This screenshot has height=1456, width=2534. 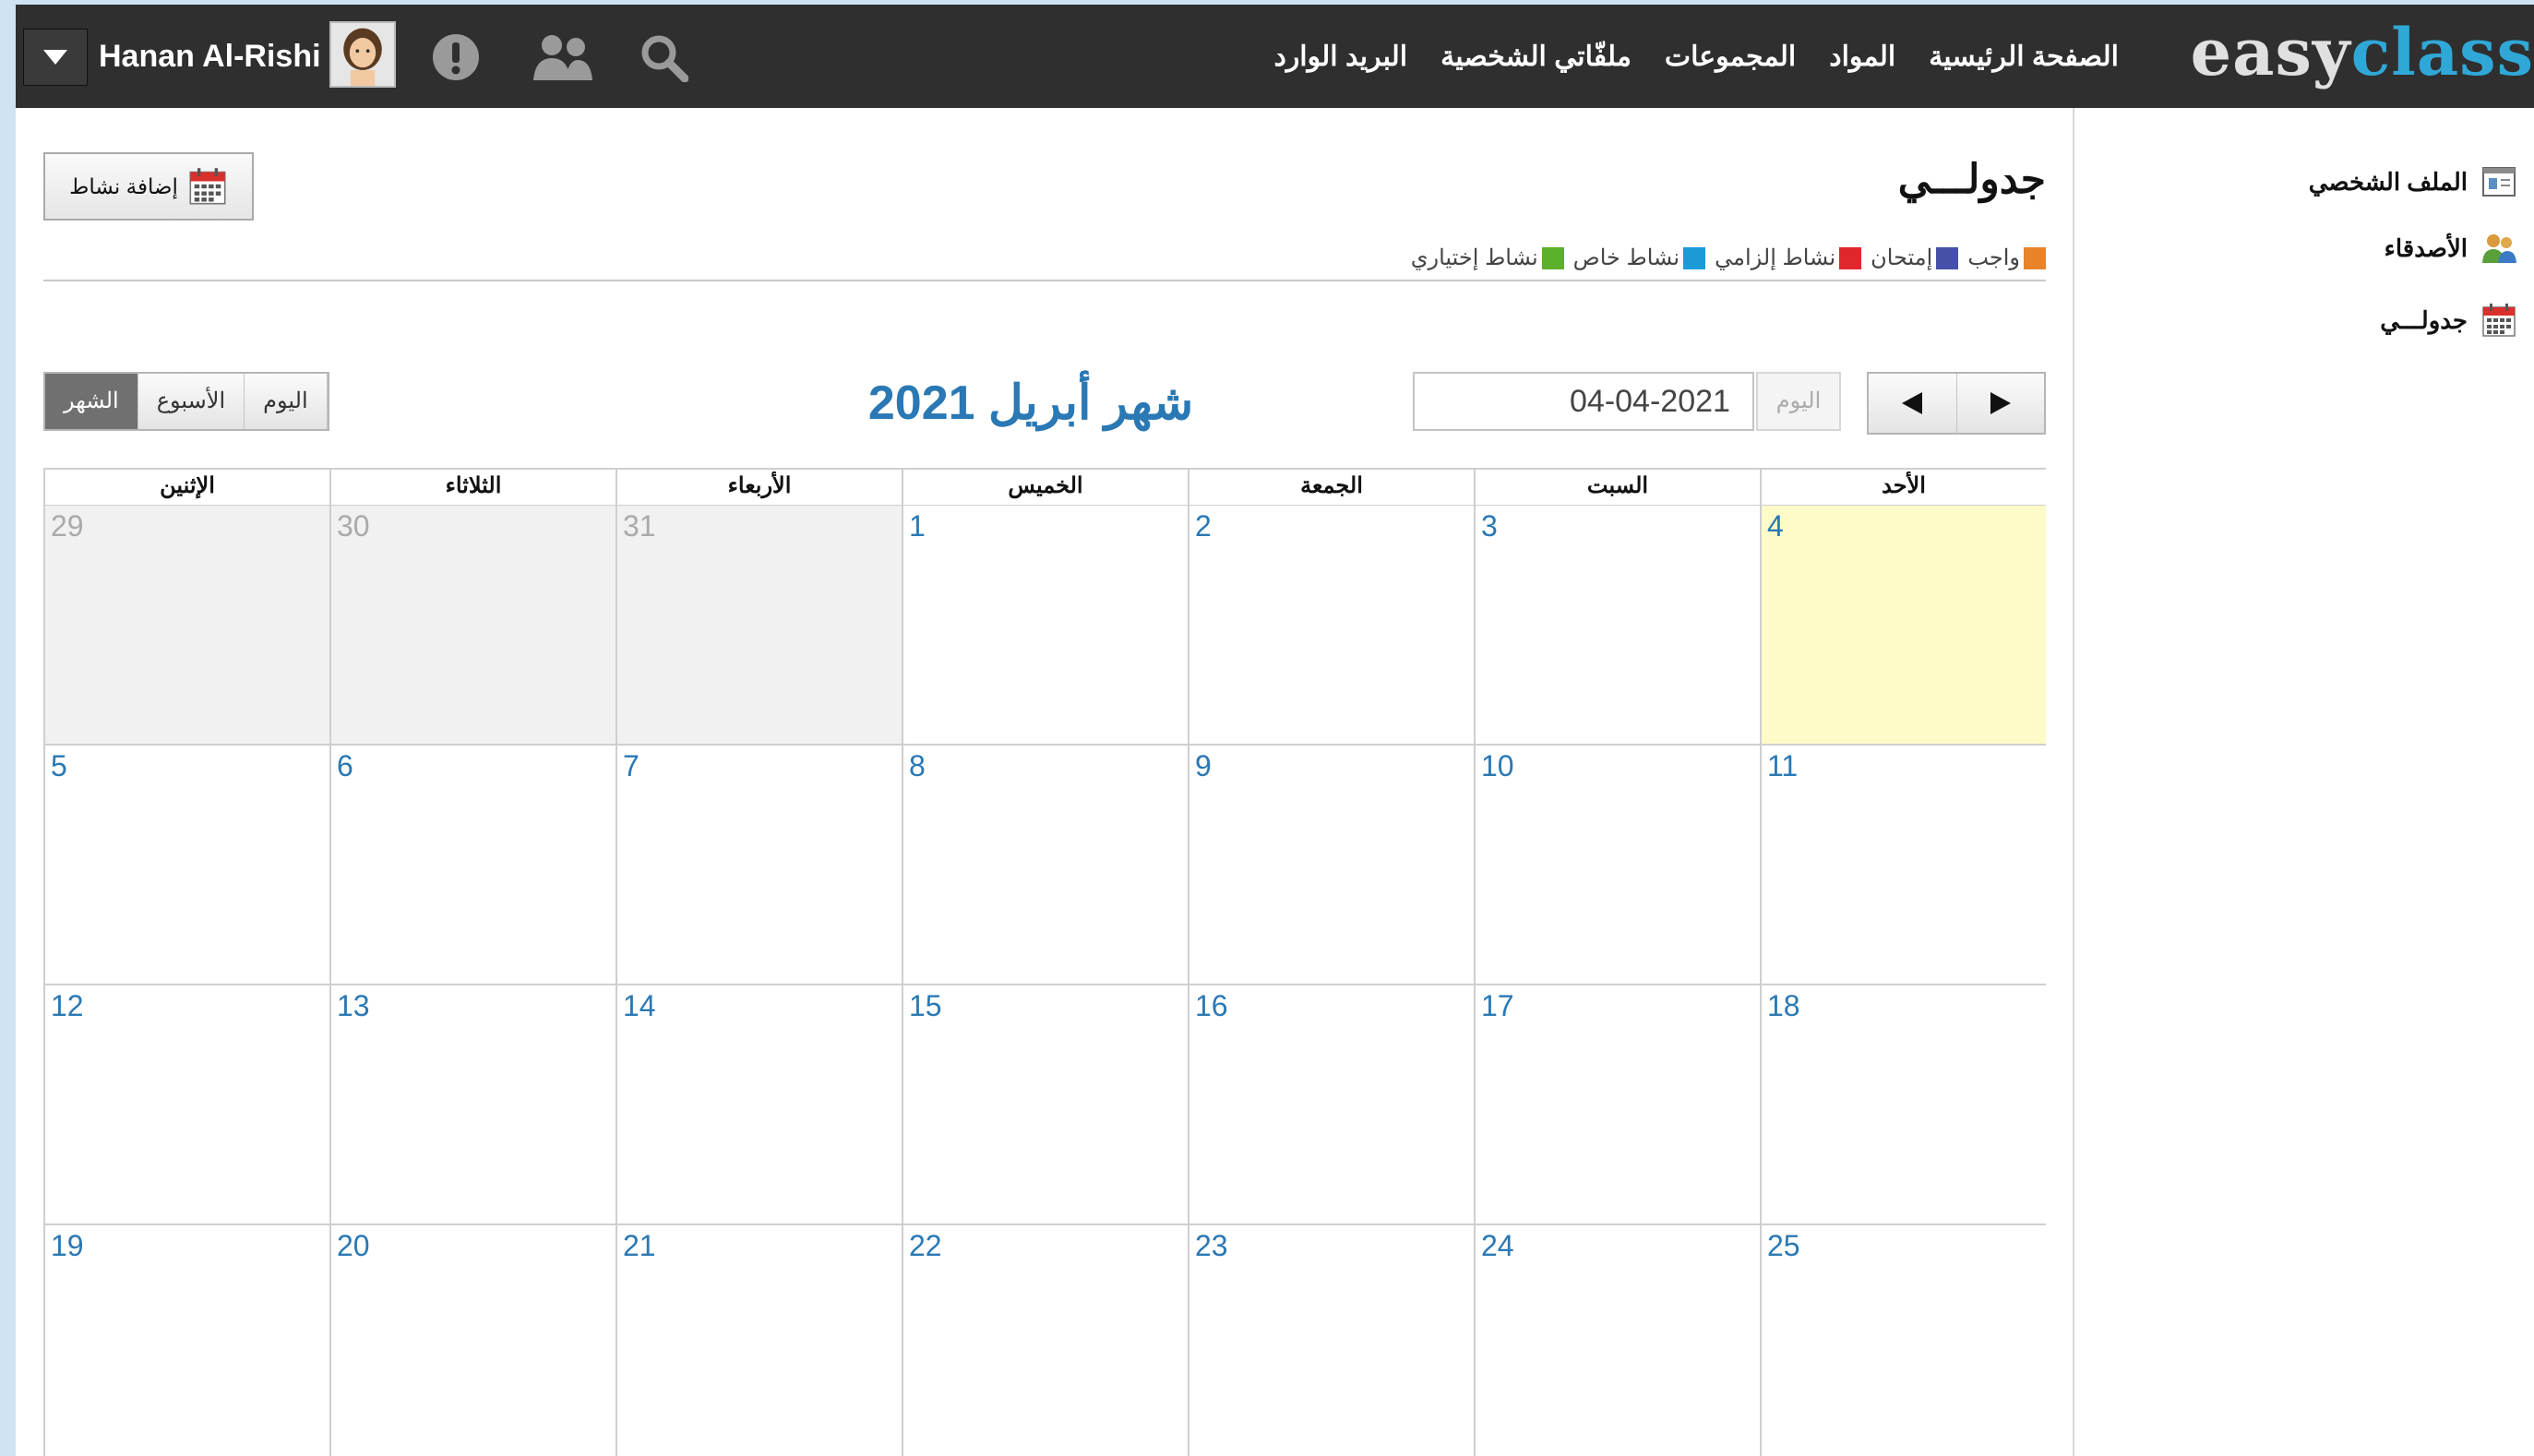 I want to click on today-button: اليوم, so click(x=1799, y=401).